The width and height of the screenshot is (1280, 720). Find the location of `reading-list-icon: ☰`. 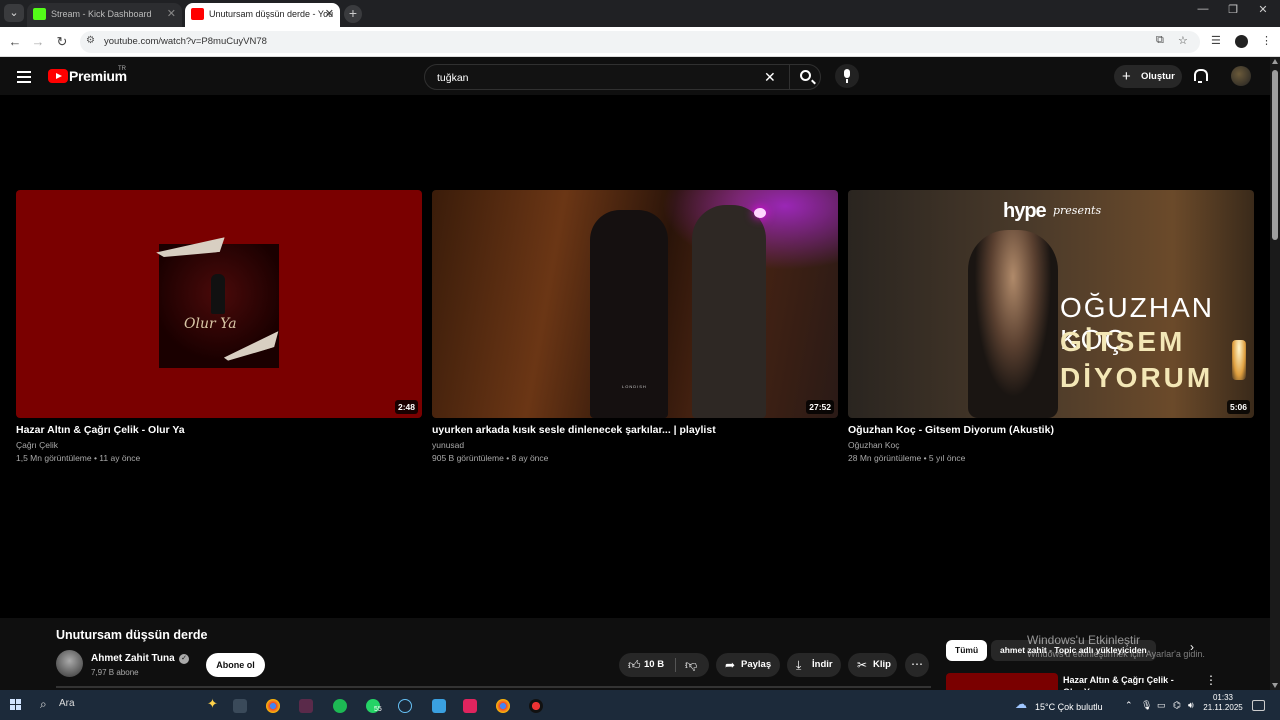

reading-list-icon: ☰ is located at coordinates (1216, 40).